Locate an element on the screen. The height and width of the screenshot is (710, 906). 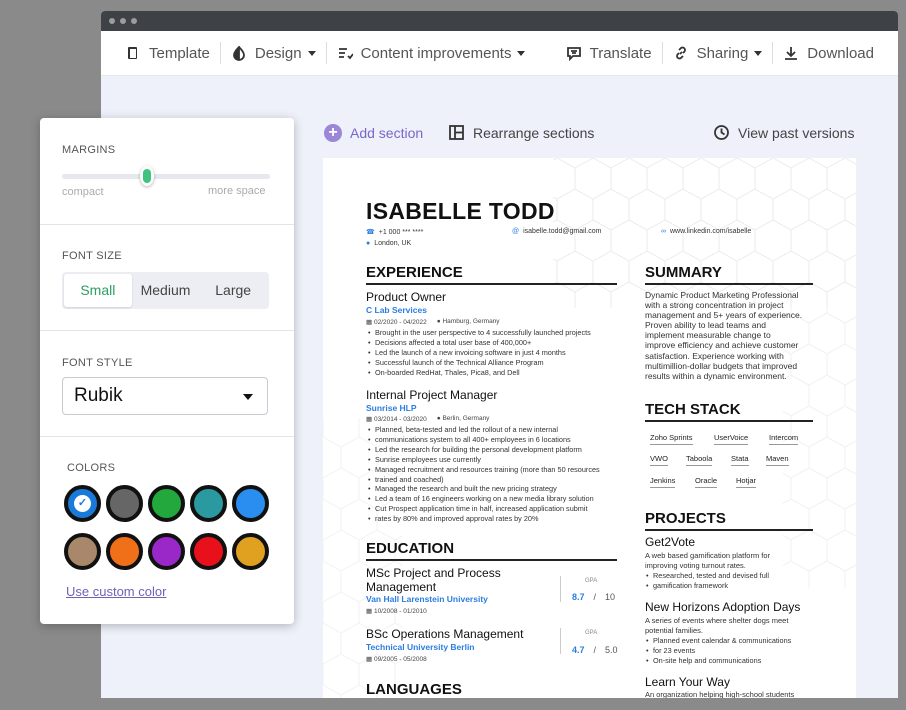
font-size-selector: Small Medium Large is located at coordinates (165, 290).